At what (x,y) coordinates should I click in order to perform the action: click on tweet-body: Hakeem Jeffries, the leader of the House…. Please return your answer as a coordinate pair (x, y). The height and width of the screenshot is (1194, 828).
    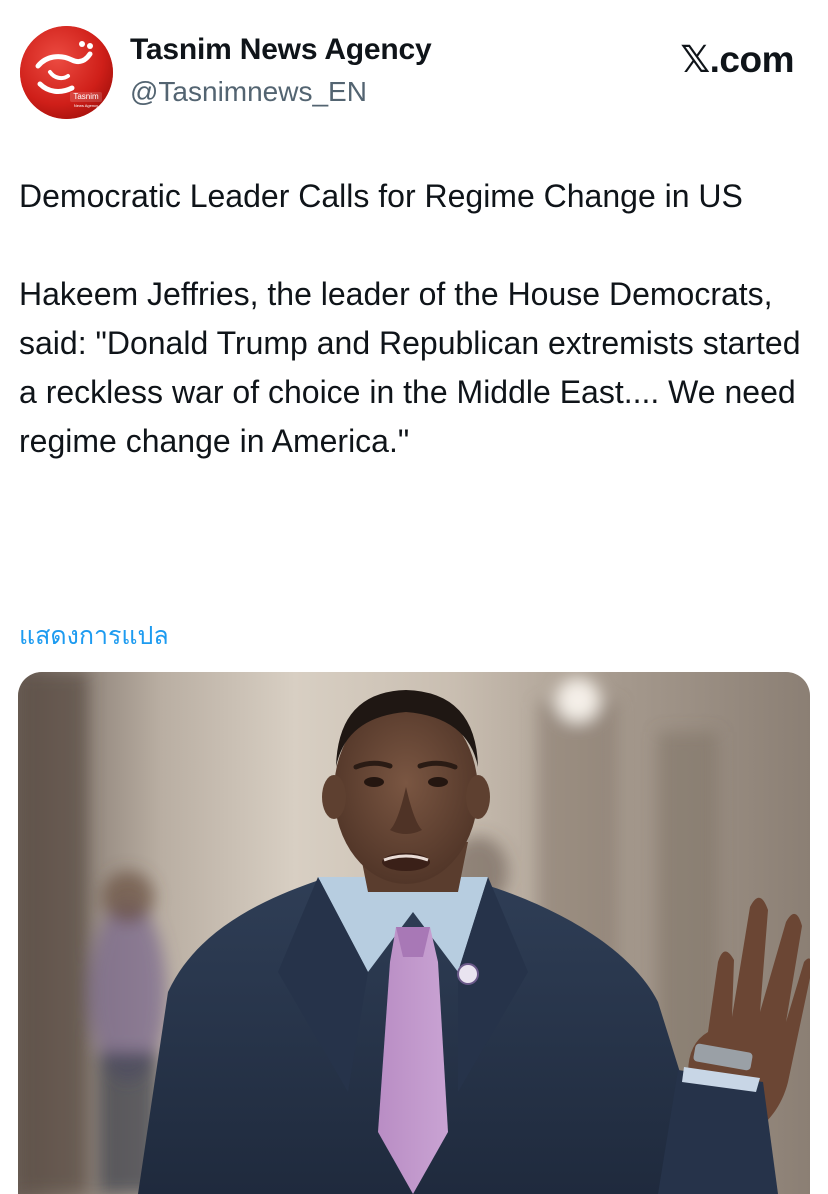
    Looking at the image, I should click on (410, 367).